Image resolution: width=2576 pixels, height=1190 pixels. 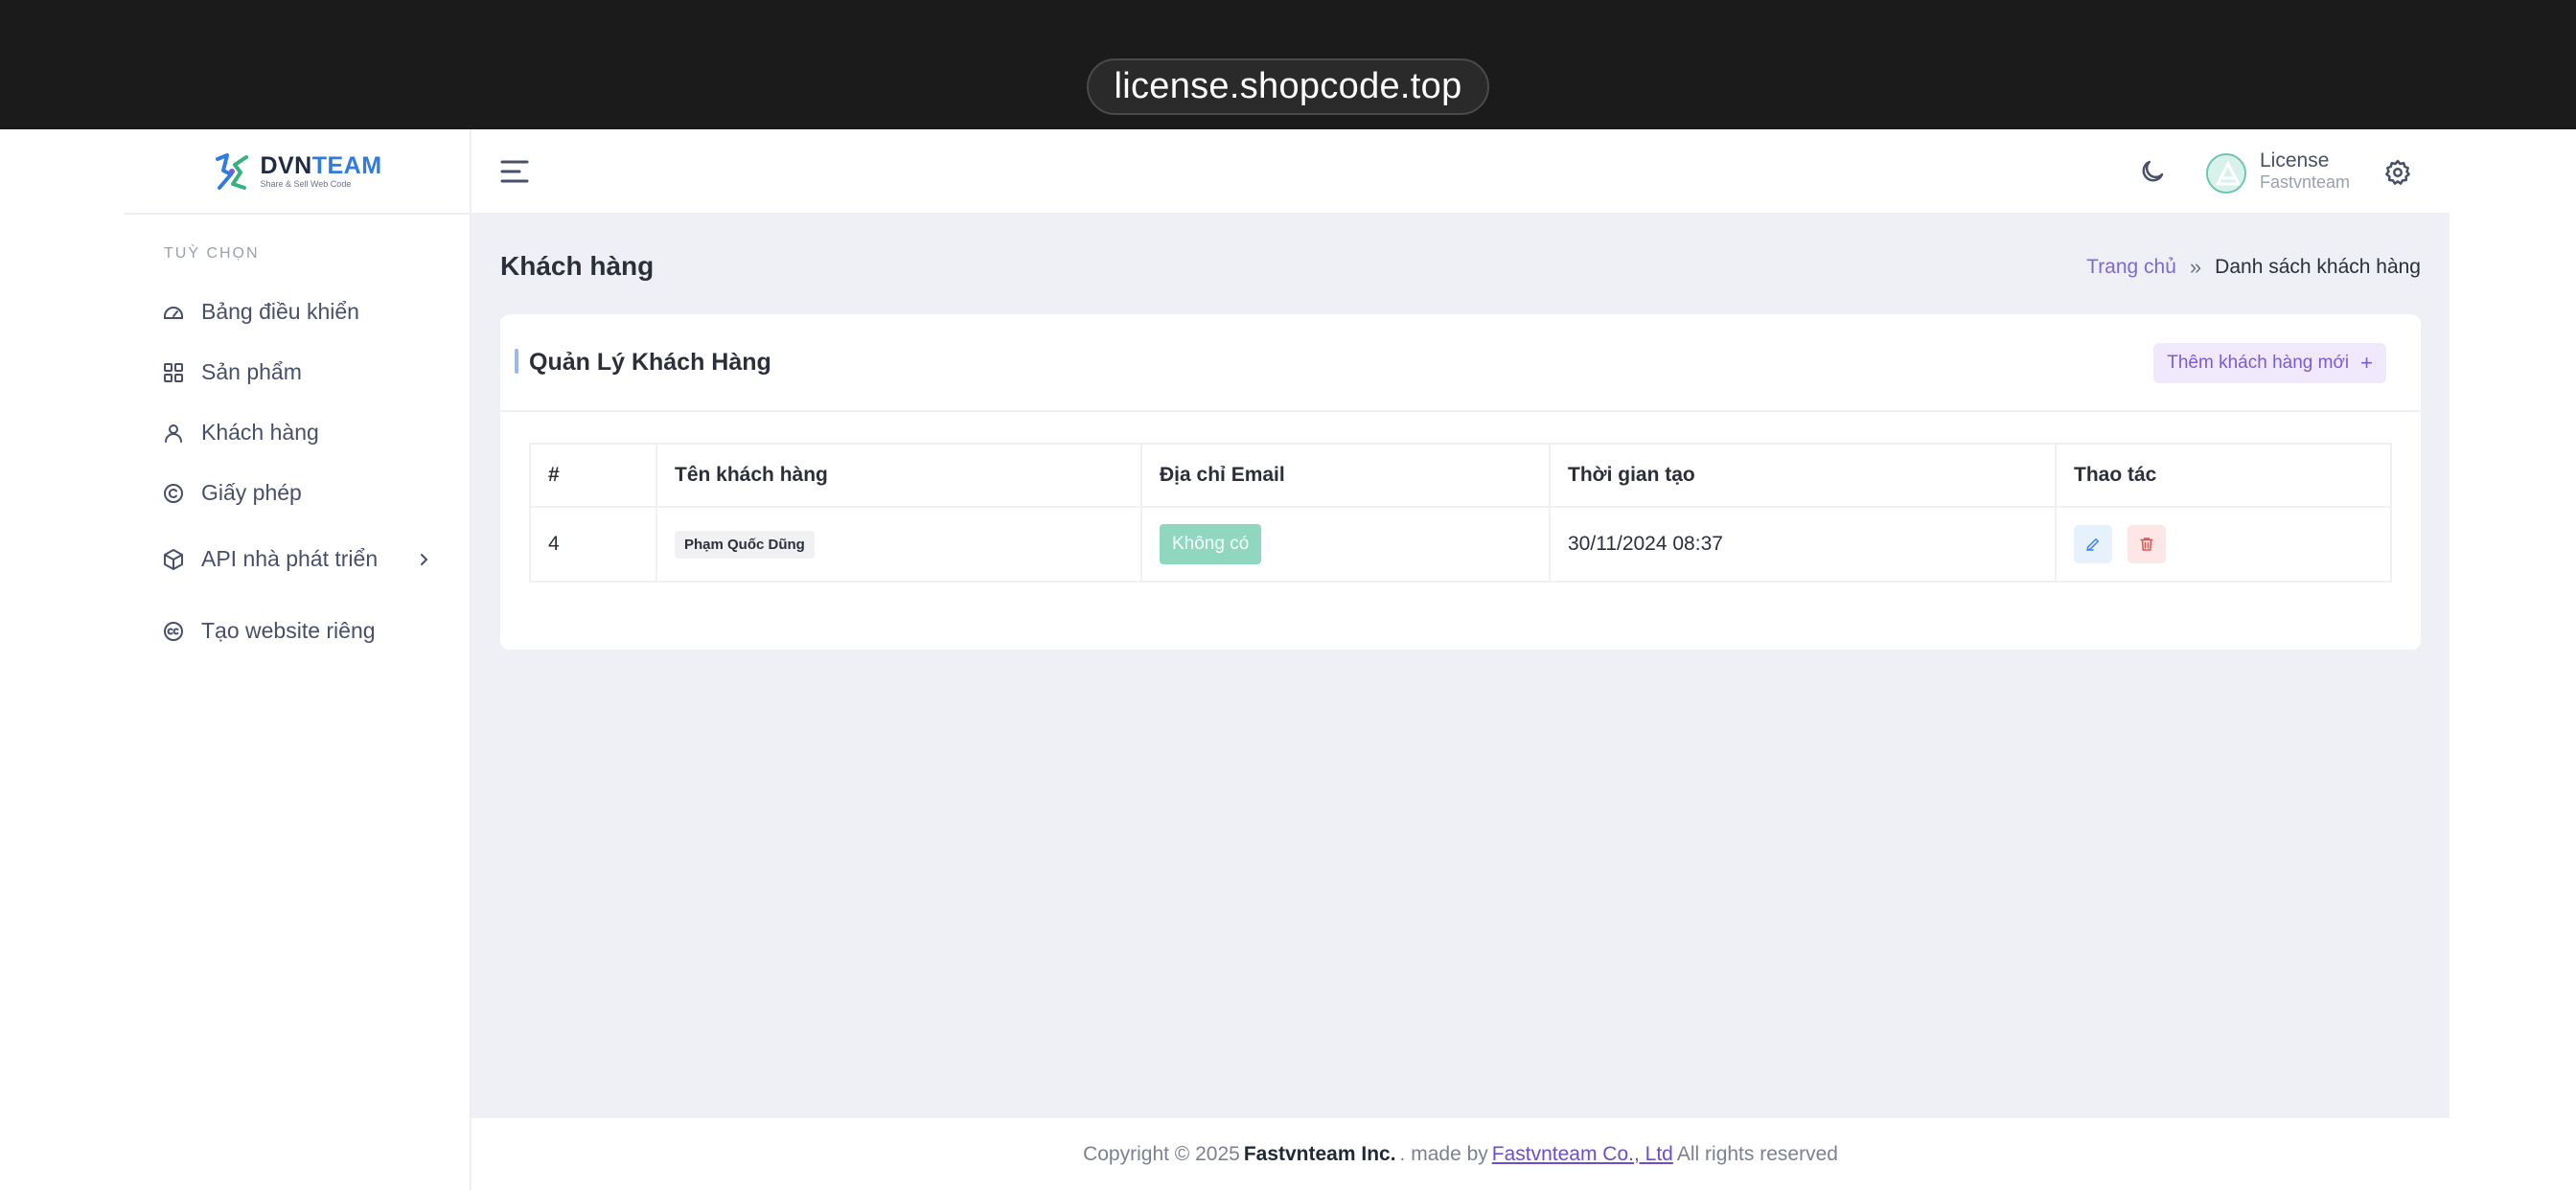 What do you see at coordinates (1345, 476) in the screenshot?
I see `column-header-email: Địa chỉ Email` at bounding box center [1345, 476].